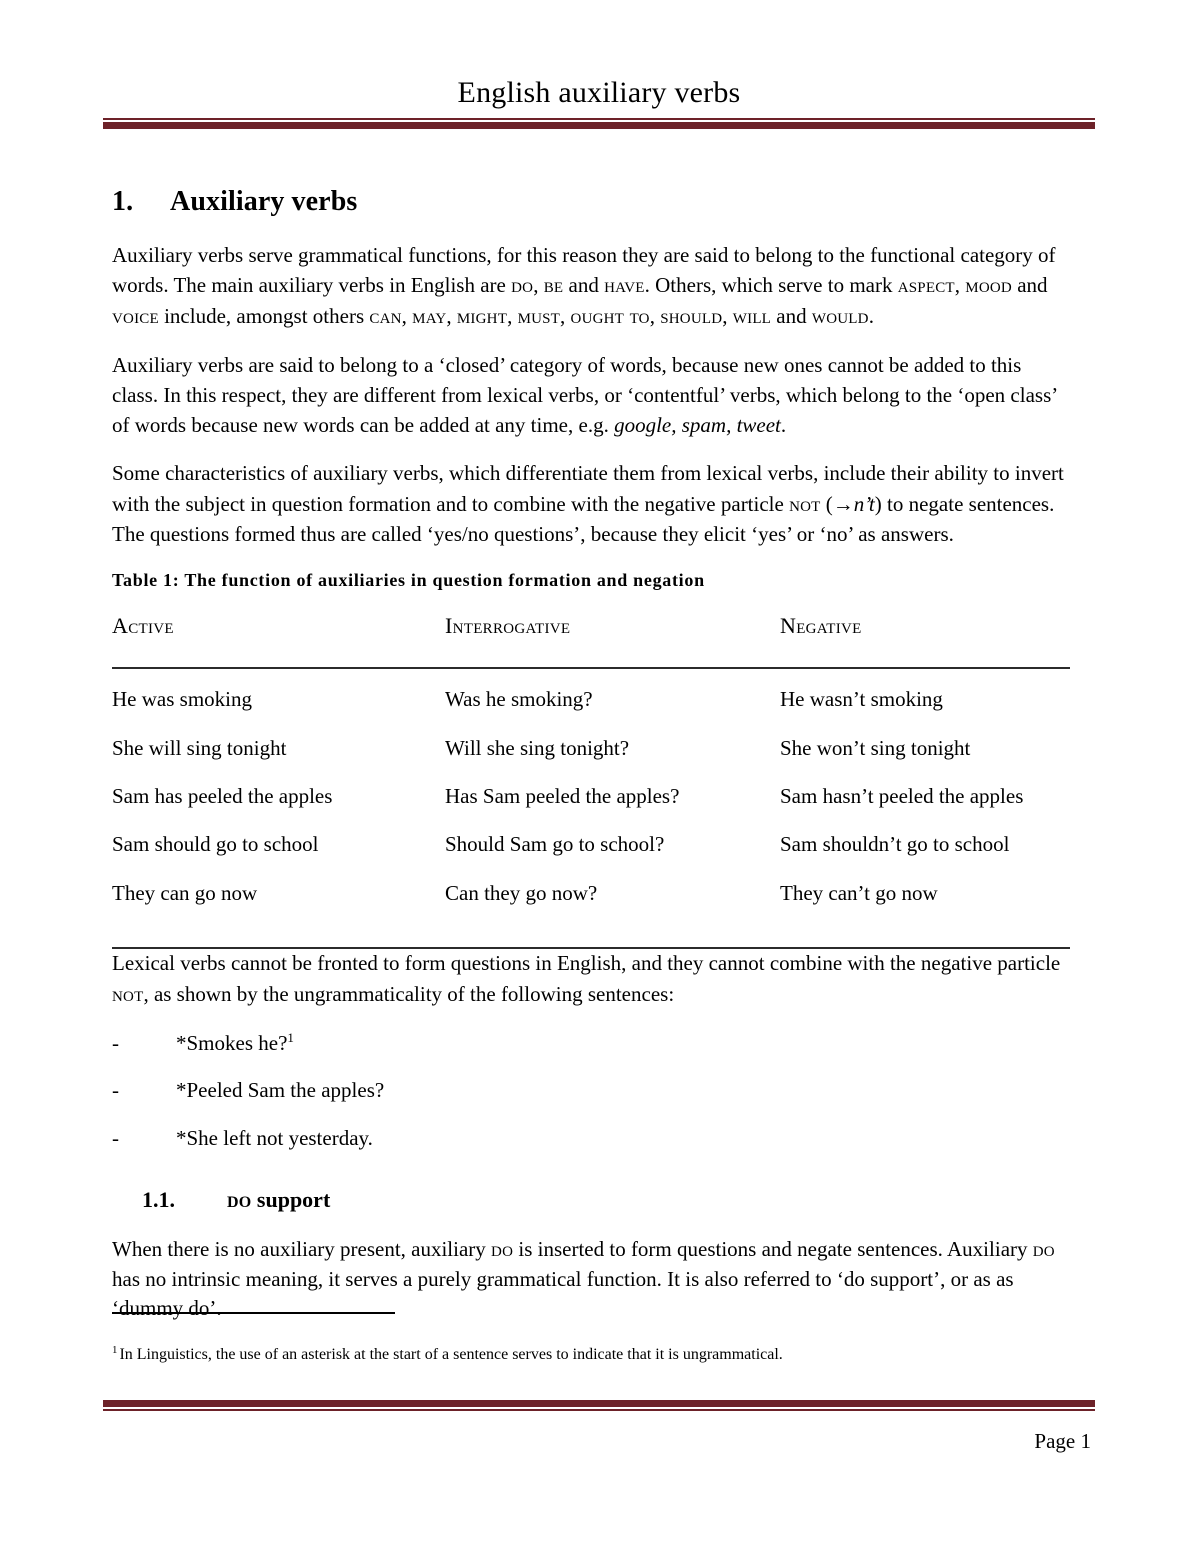 The image size is (1200, 1553). Describe the element at coordinates (565, 316) in the screenshot. I see `p1-text-k: ,` at that location.